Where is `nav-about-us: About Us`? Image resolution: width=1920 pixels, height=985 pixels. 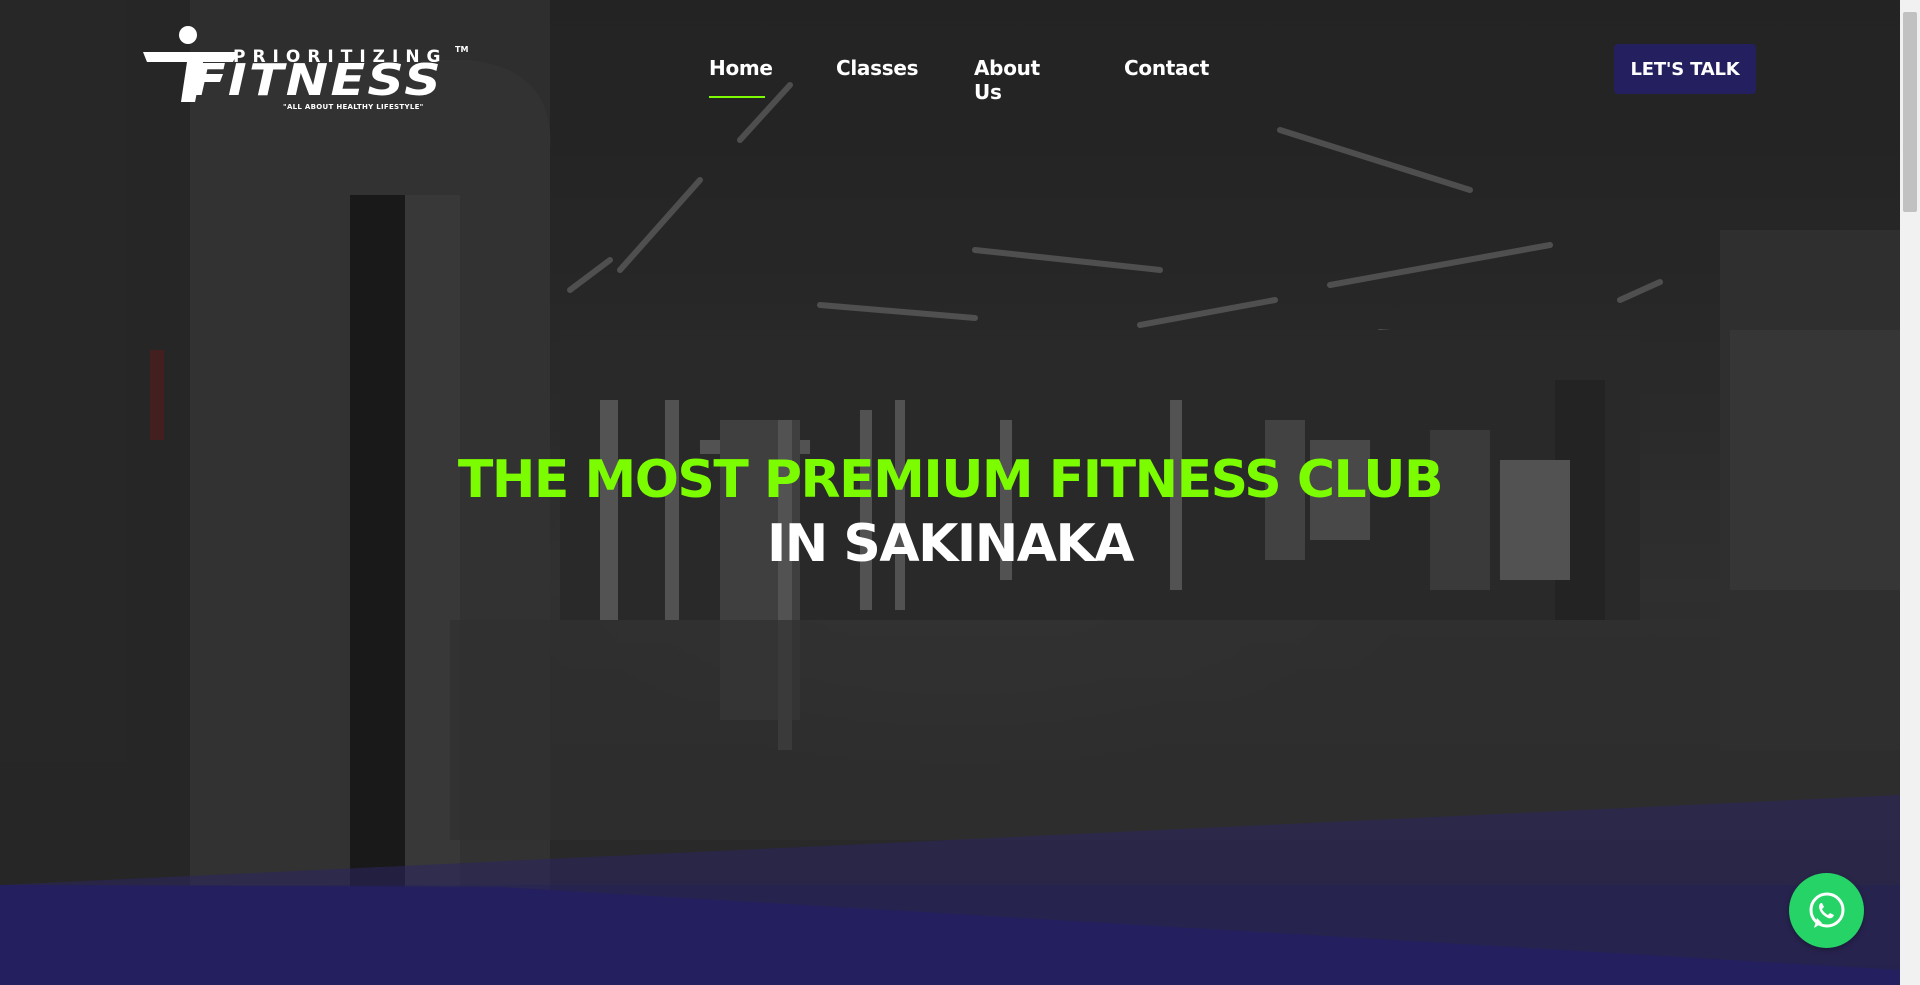
nav-about-us: About Us is located at coordinates (1018, 80).